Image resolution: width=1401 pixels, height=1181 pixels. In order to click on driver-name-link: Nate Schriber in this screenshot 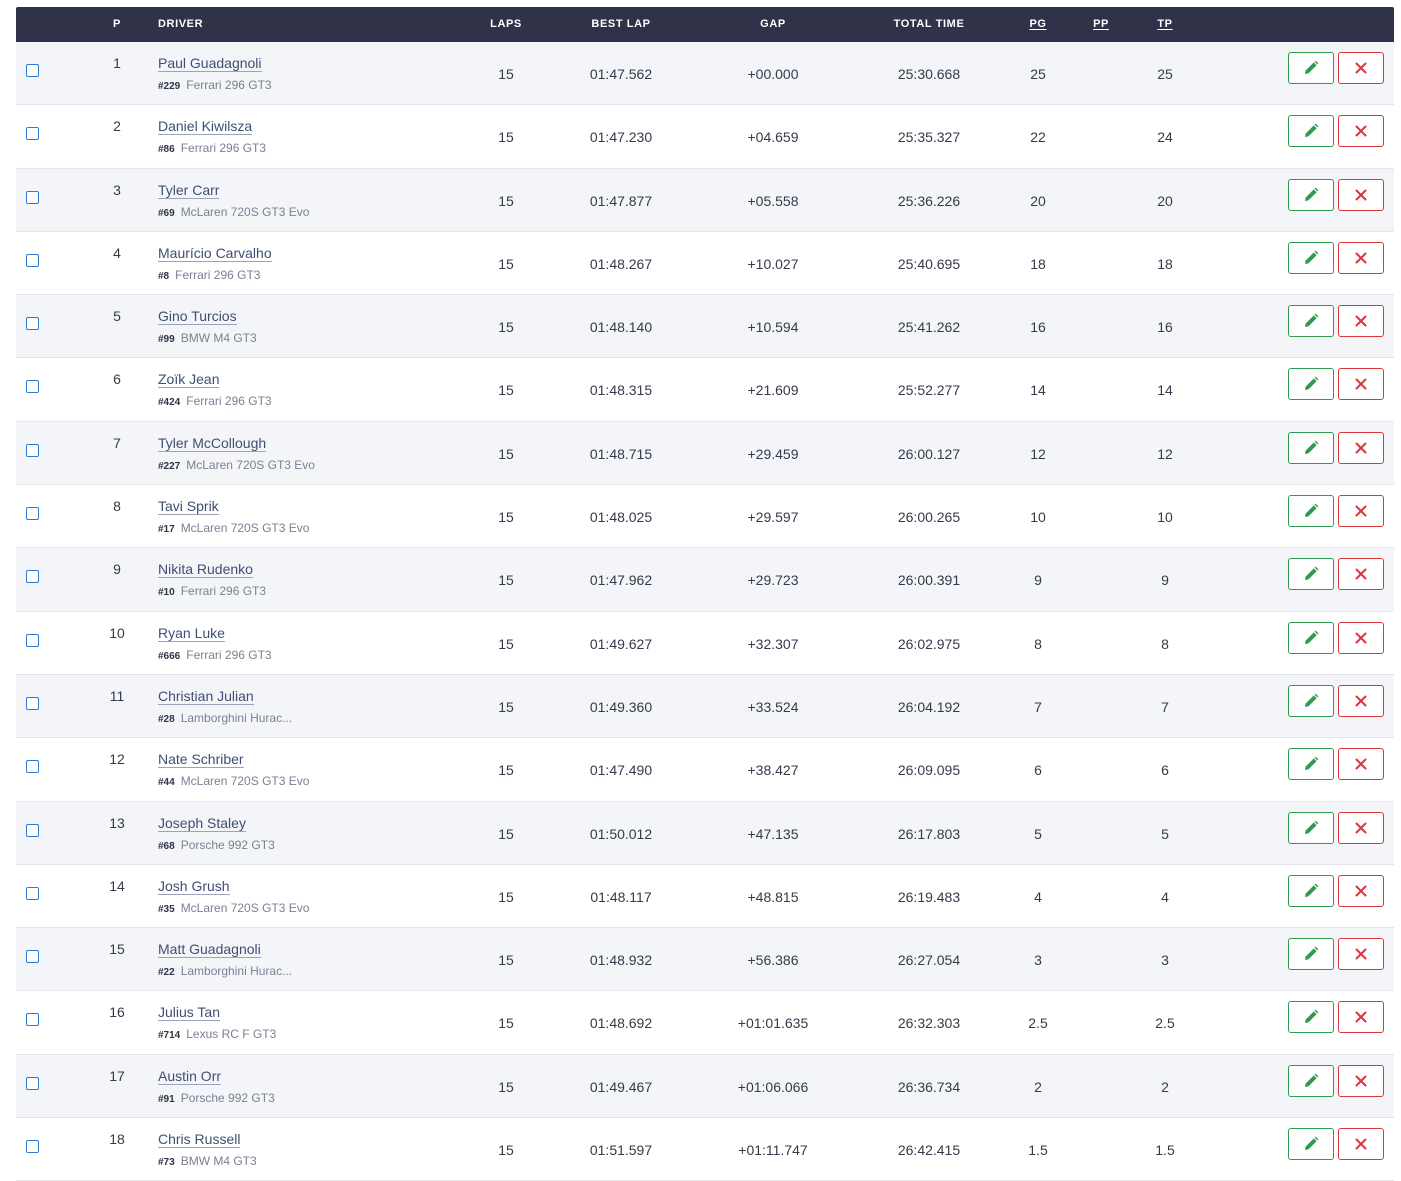, I will do `click(201, 760)`.